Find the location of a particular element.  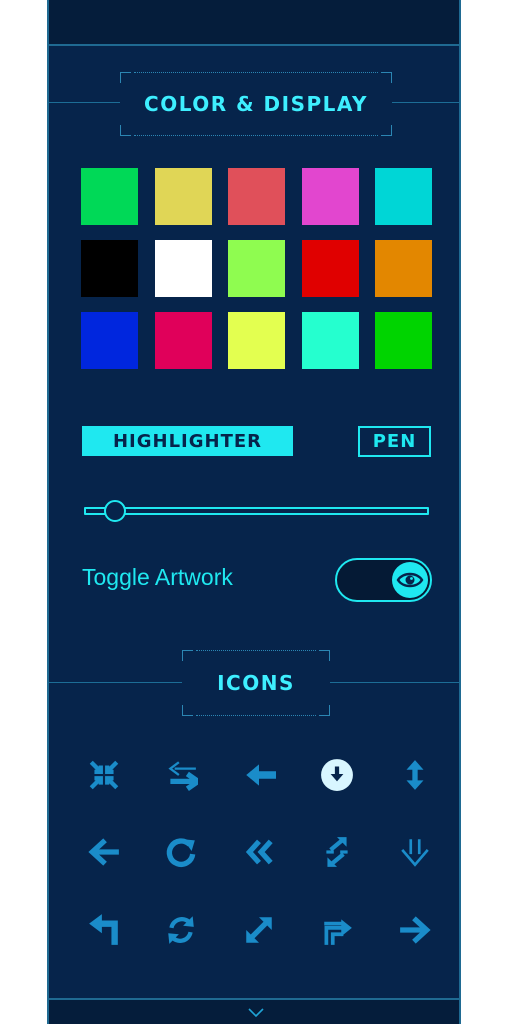

arrows-vertical-icon is located at coordinates (415, 775).